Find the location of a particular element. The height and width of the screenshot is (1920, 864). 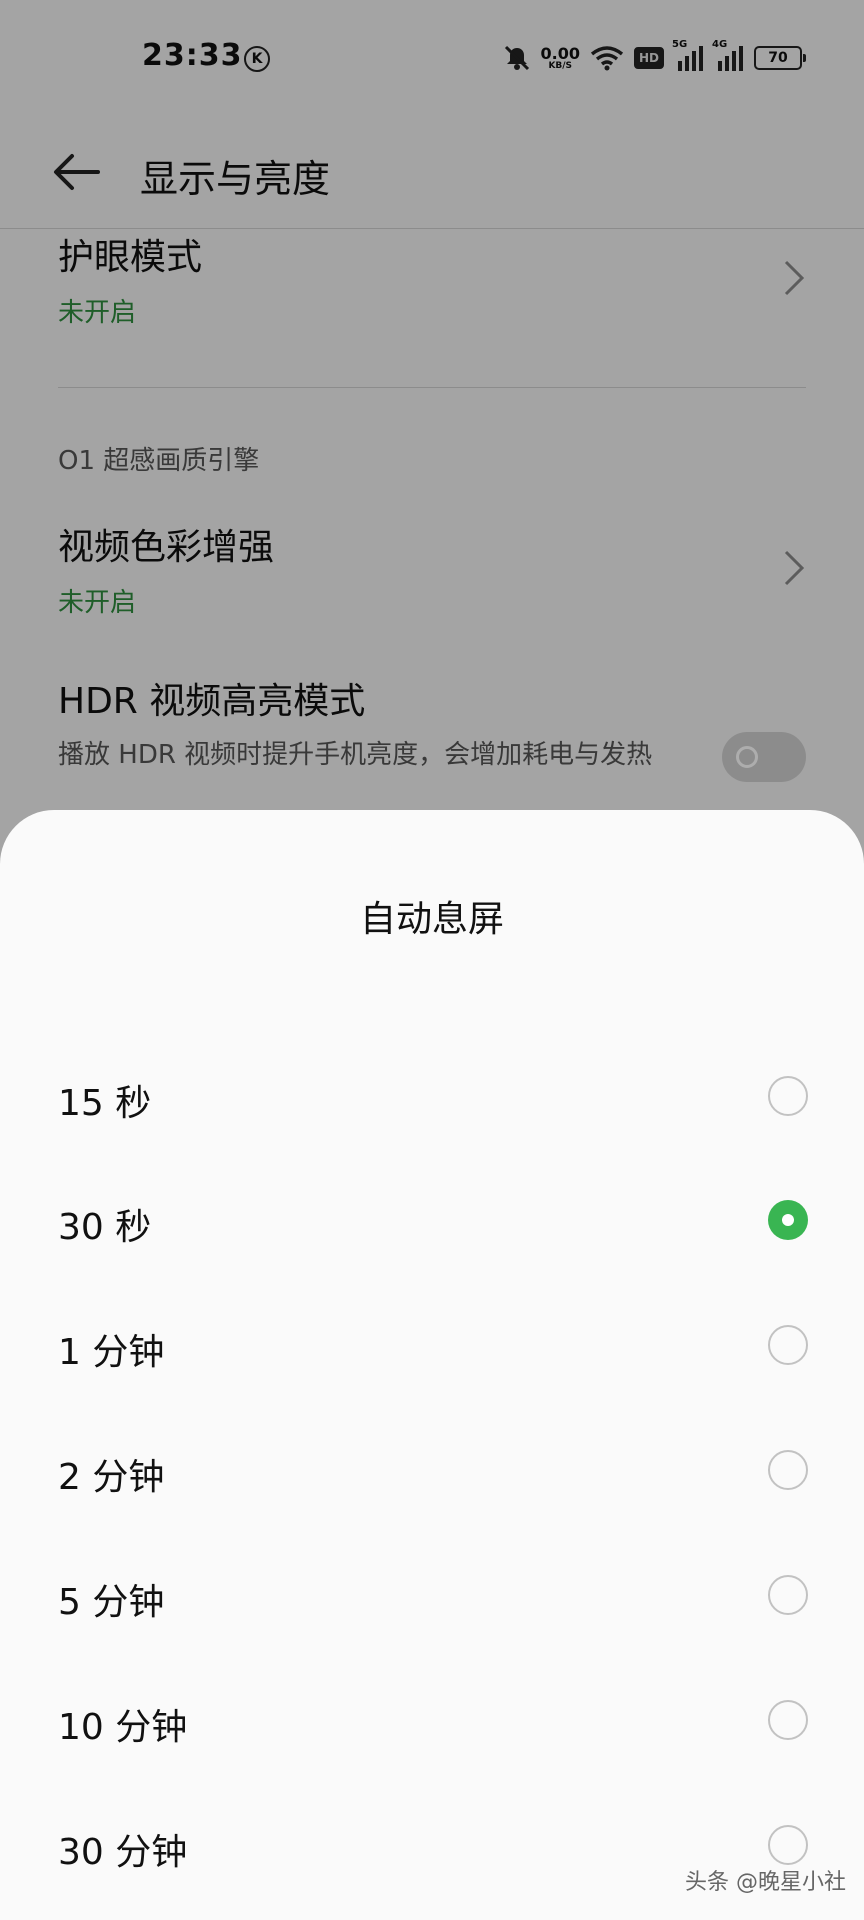

option-label: 30 秒 is located at coordinates (105, 1227).